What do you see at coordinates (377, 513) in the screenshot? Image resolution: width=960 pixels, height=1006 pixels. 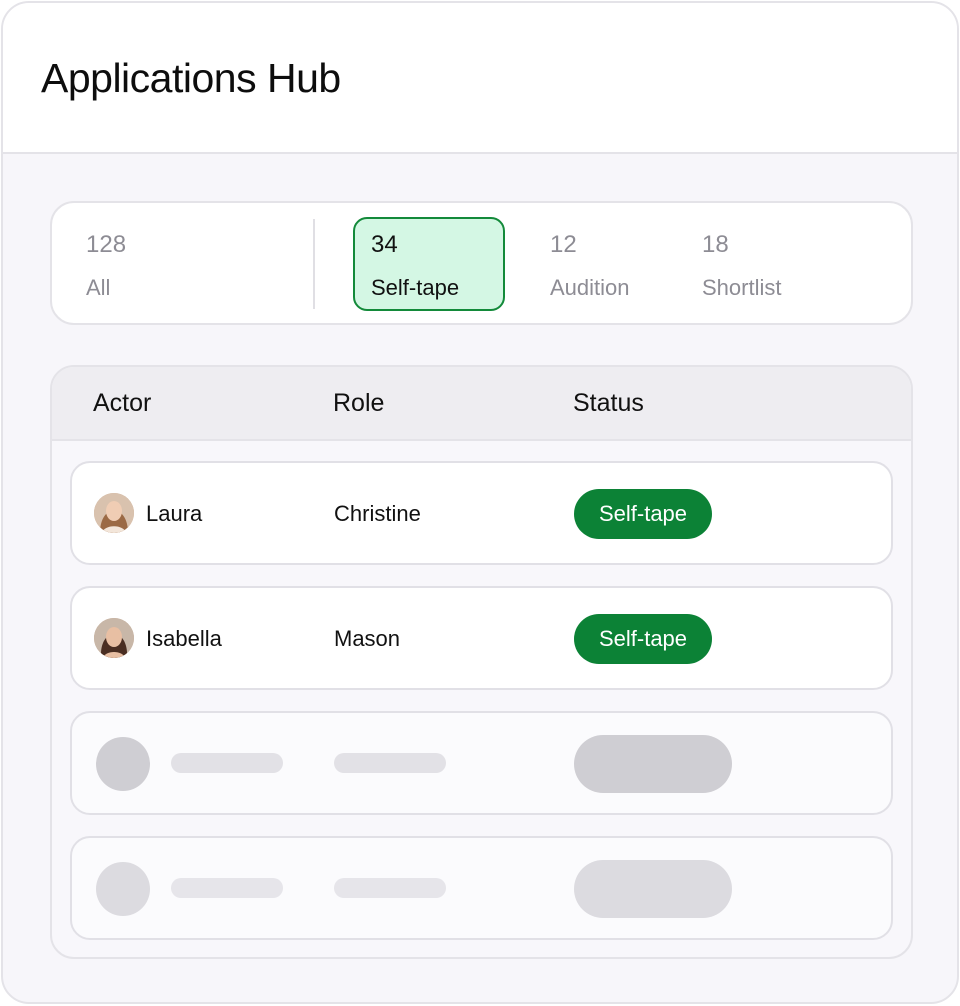 I see `role-name: Christine` at bounding box center [377, 513].